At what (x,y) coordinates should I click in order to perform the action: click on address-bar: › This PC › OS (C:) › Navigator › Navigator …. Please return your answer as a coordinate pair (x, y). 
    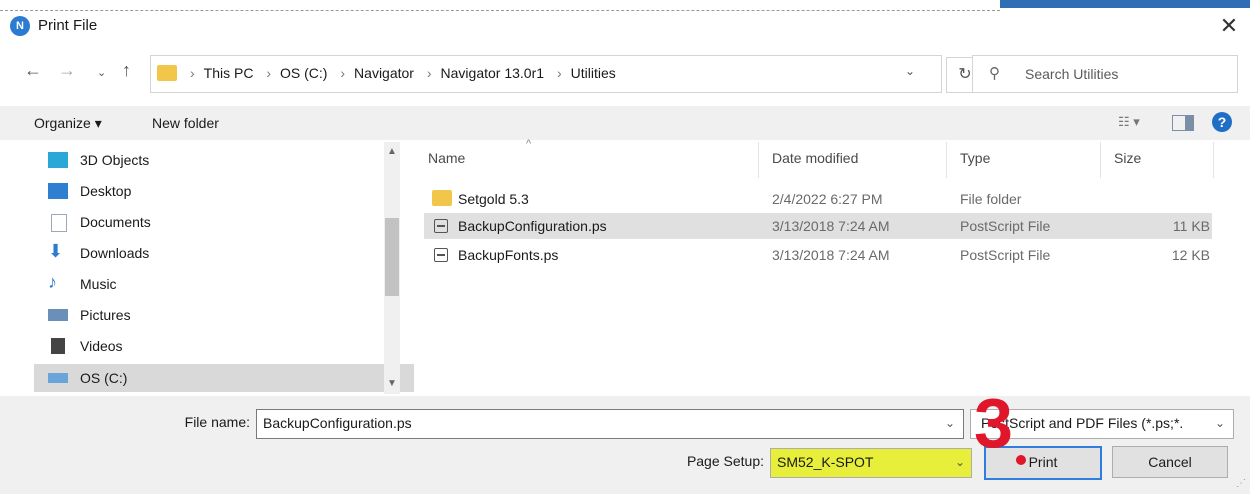
    Looking at the image, I should click on (546, 74).